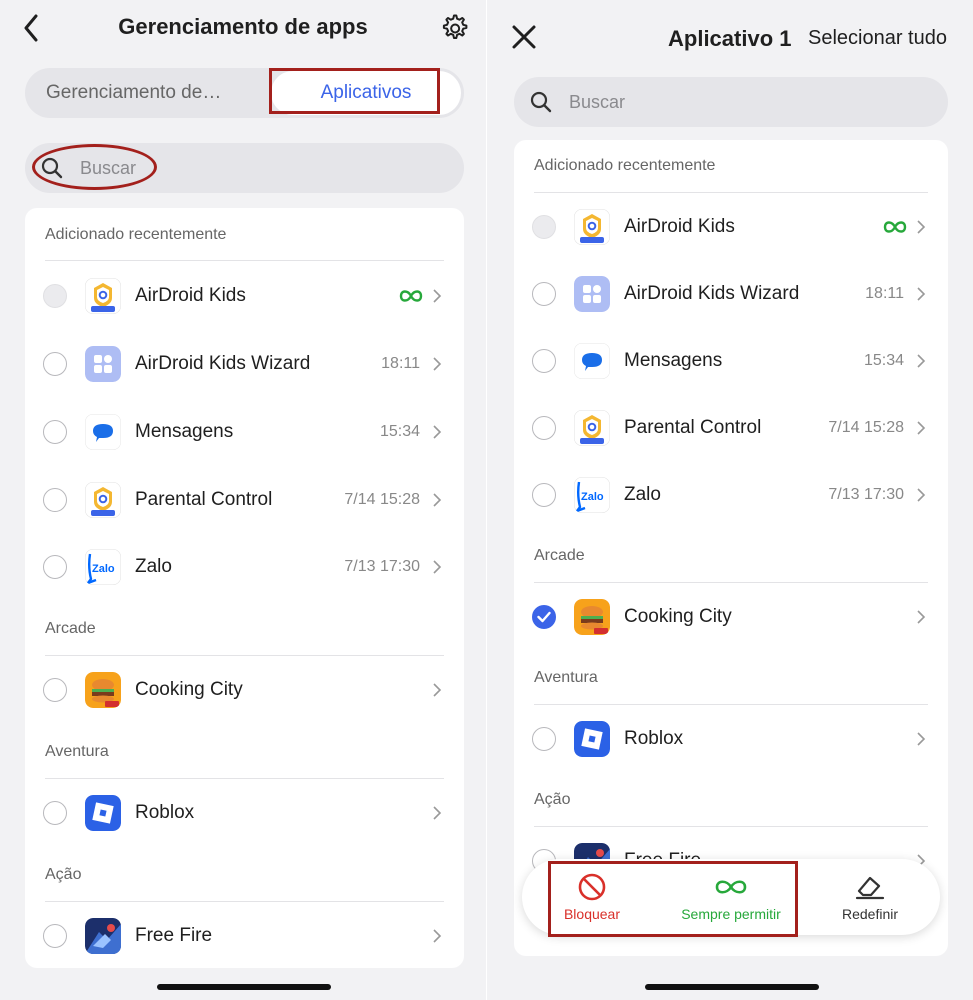  What do you see at coordinates (244, 935) in the screenshot?
I see `app-row-free-fire: Free Fire` at bounding box center [244, 935].